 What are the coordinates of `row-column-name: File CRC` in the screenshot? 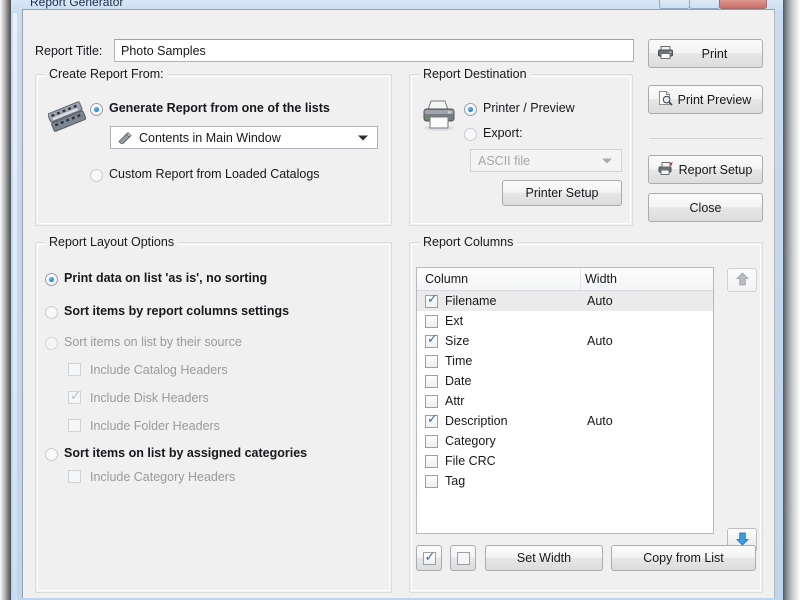 It's located at (470, 461).